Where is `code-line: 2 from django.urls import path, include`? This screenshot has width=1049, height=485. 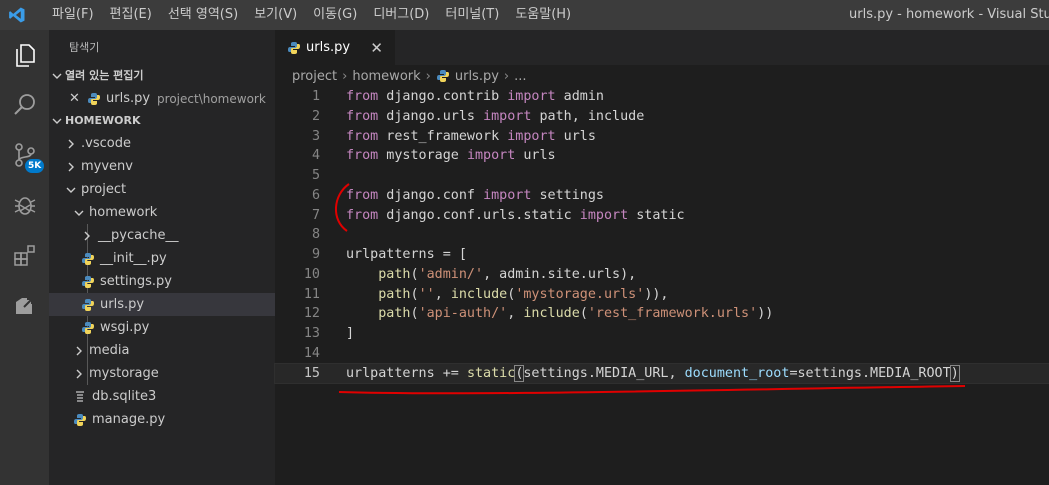 code-line: 2 from django.urls import path, include is located at coordinates (662, 117).